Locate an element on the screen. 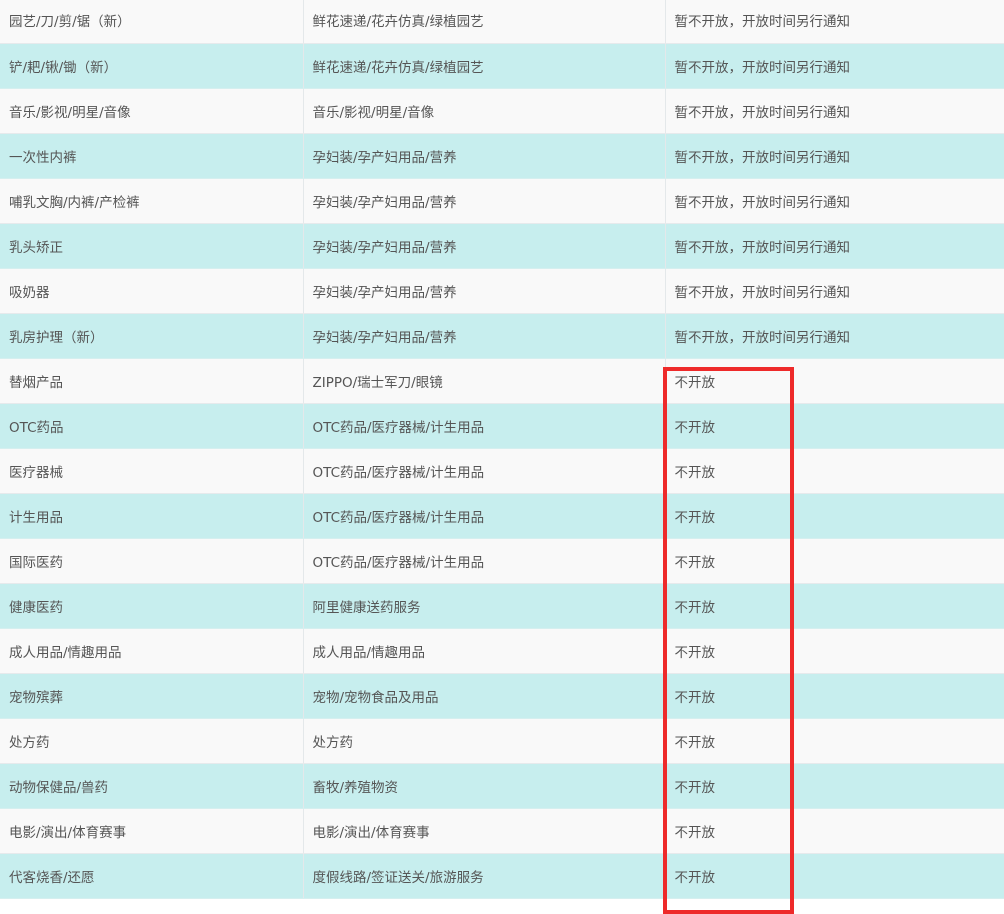 The height and width of the screenshot is (914, 1004). table-row: 宠物殡葬 宠物/宠物食品及用品 不开放 is located at coordinates (502, 696).